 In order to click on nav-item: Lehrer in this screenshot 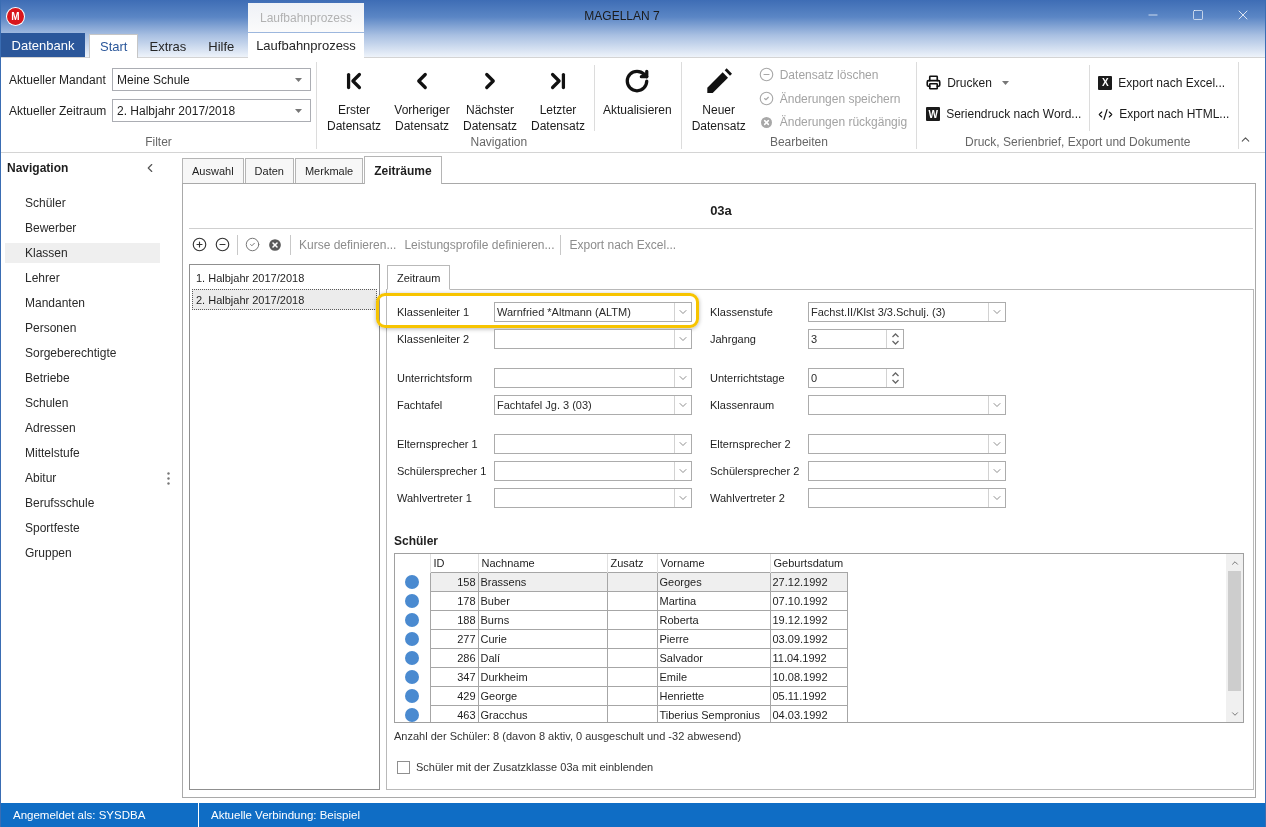, I will do `click(82, 278)`.